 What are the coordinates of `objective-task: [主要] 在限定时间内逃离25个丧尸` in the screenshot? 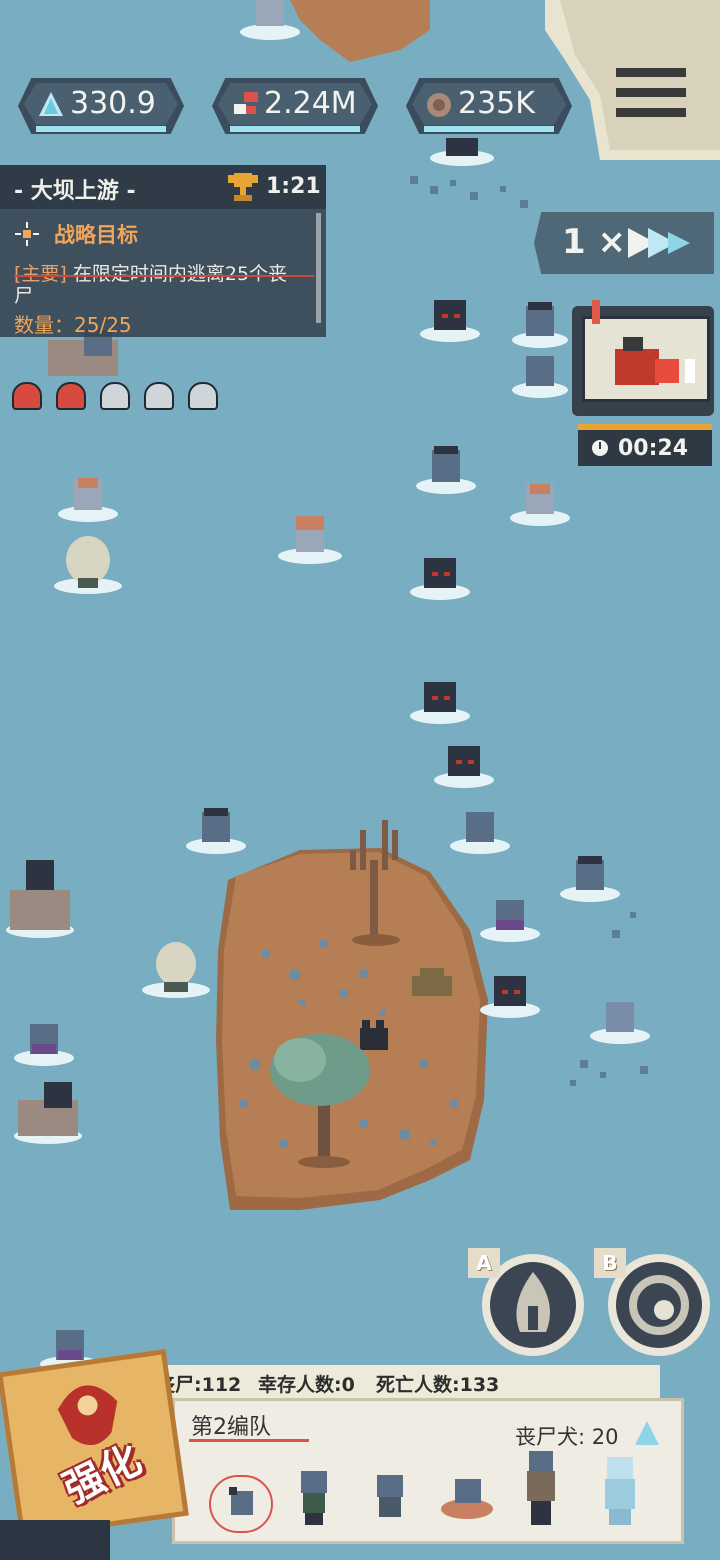 It's located at (164, 285).